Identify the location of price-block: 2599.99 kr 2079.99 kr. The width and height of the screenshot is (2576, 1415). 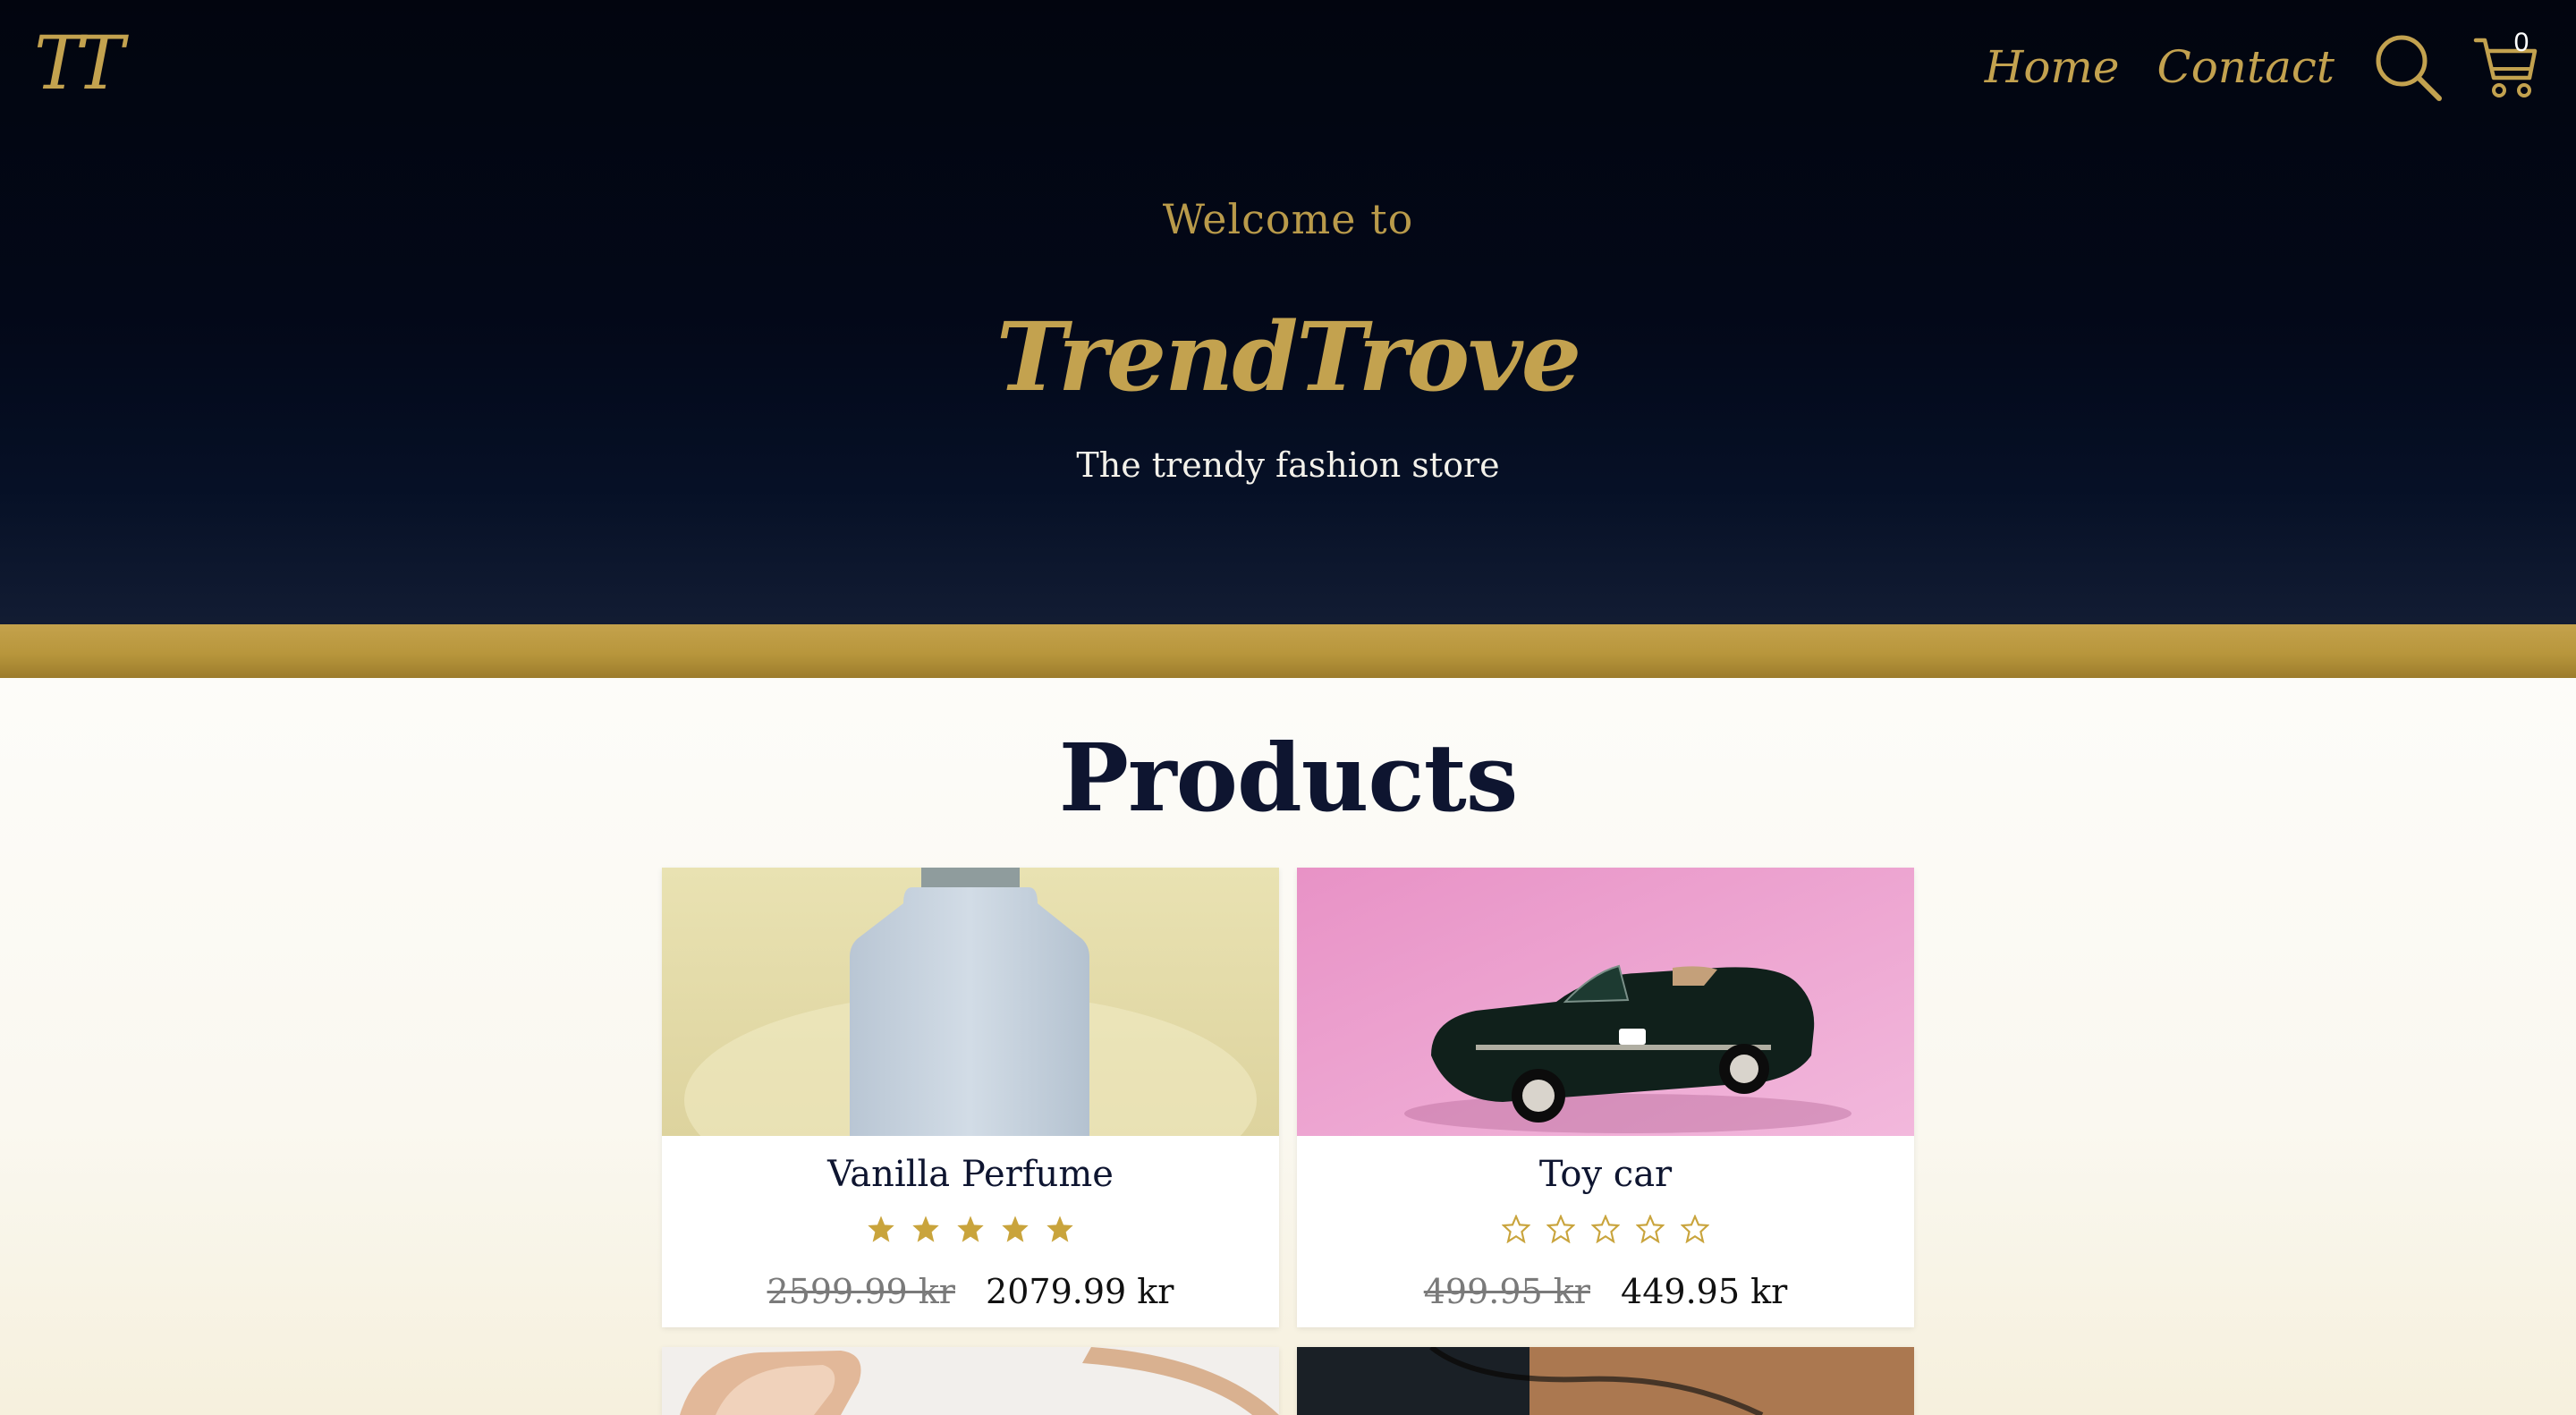
(970, 1292).